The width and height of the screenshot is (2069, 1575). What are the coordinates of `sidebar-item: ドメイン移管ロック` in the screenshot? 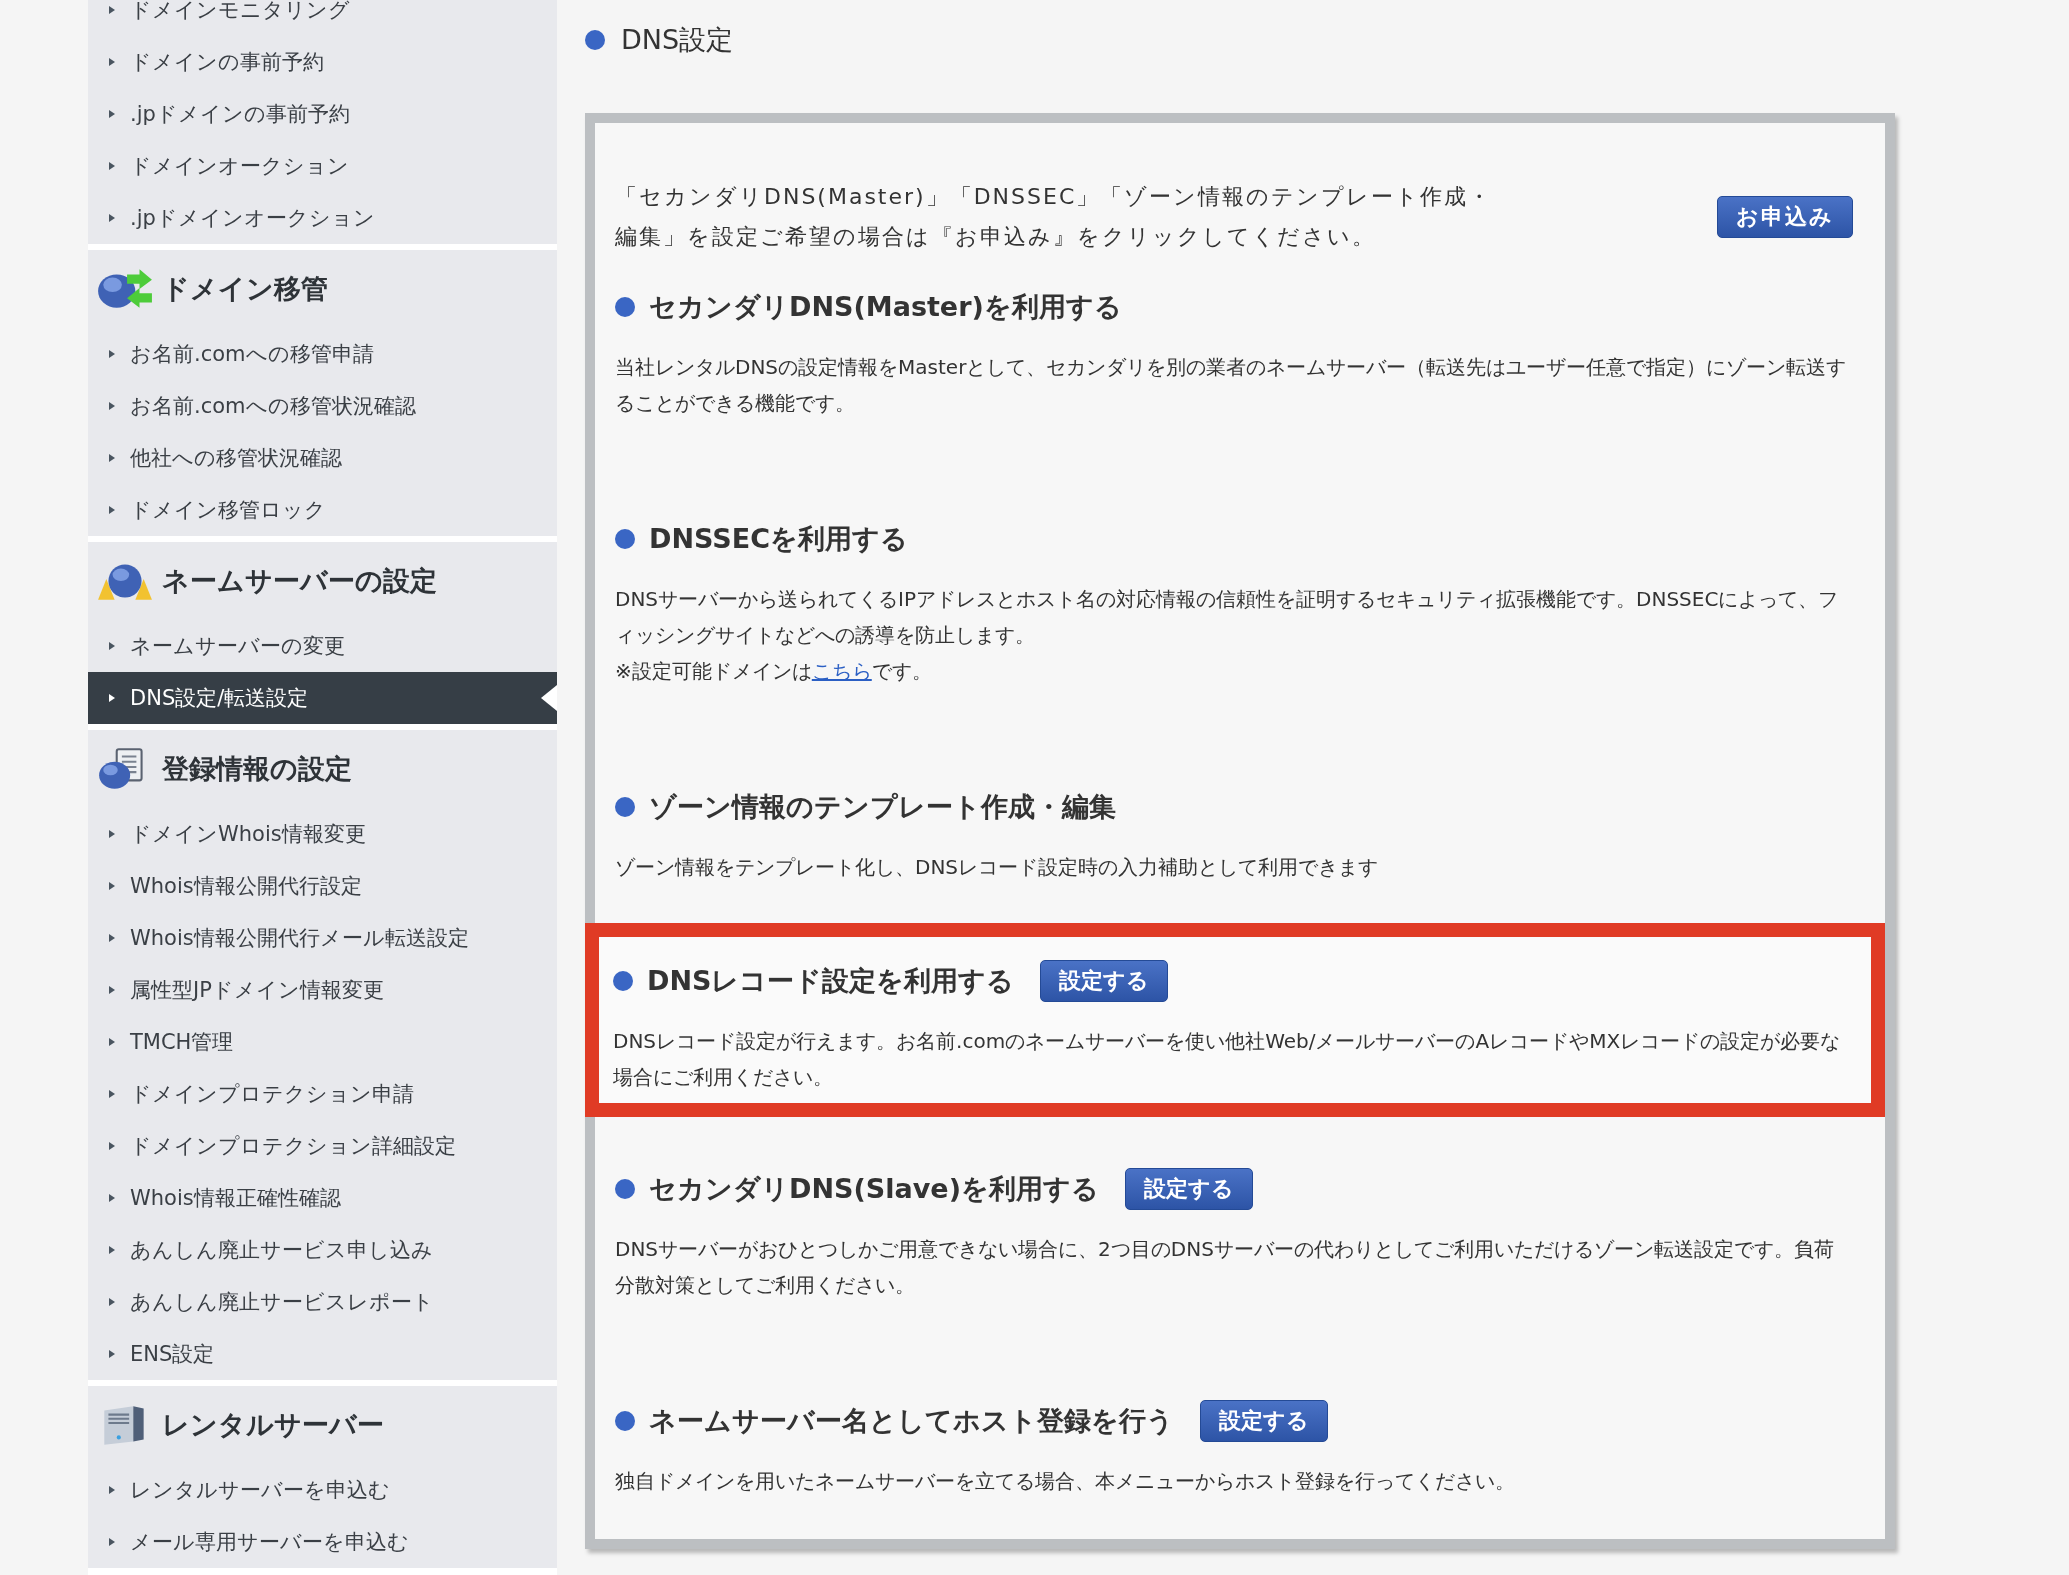 It's located at (322, 510).